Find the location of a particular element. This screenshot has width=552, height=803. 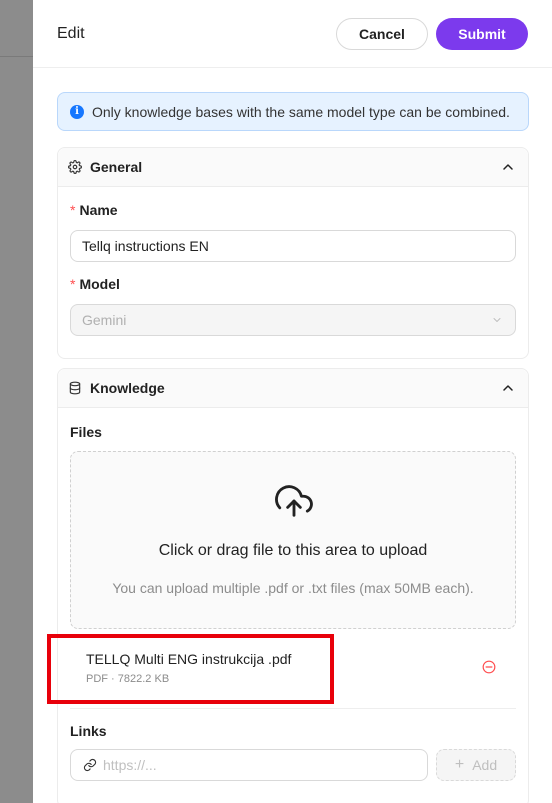

file-meta: PDF · 7822.2 KB is located at coordinates (128, 679).